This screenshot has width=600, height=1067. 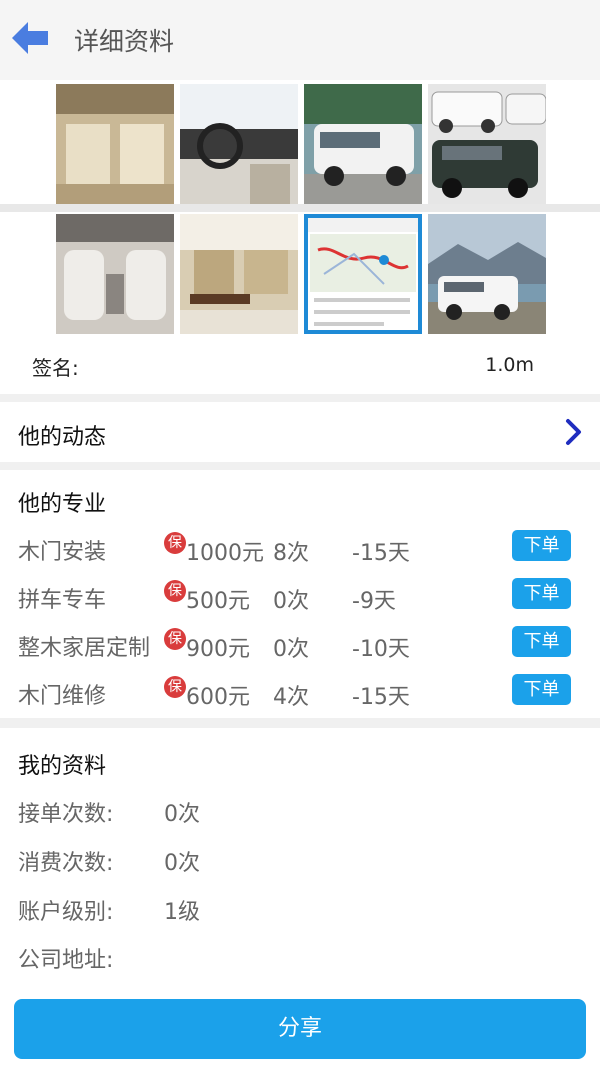 I want to click on info-label: 消费次数:, so click(x=66, y=863).